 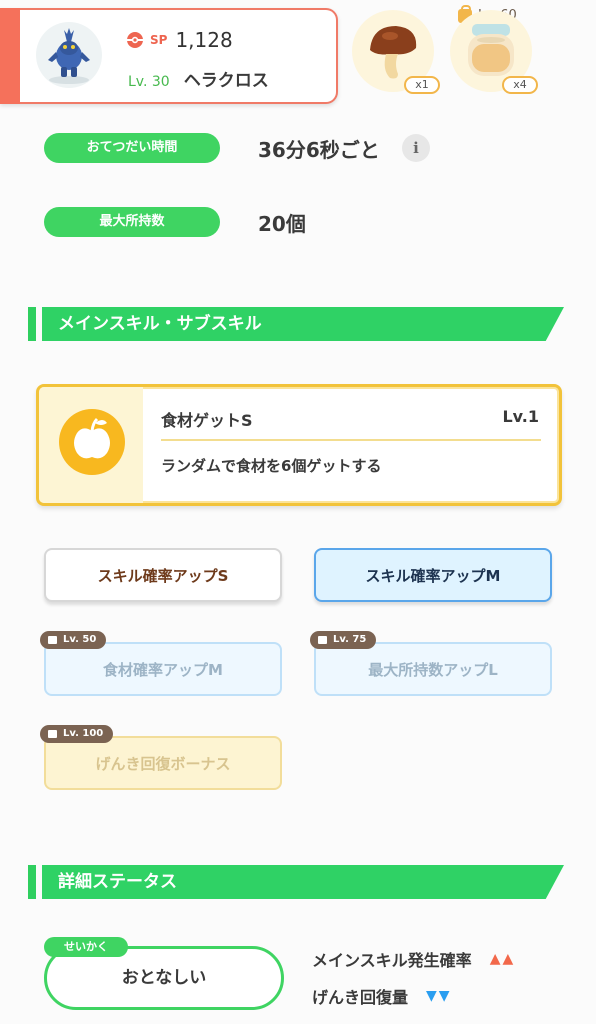 What do you see at coordinates (169, 56) in the screenshot?
I see `pokemon-card: SP 1,128 Lv. 30 ヘラクロス` at bounding box center [169, 56].